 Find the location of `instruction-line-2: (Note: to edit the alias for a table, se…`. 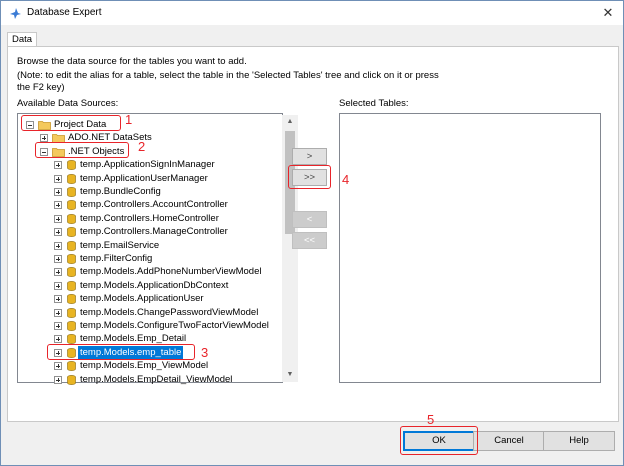

instruction-line-2: (Note: to edit the alias for a table, se… is located at coordinates (228, 75).